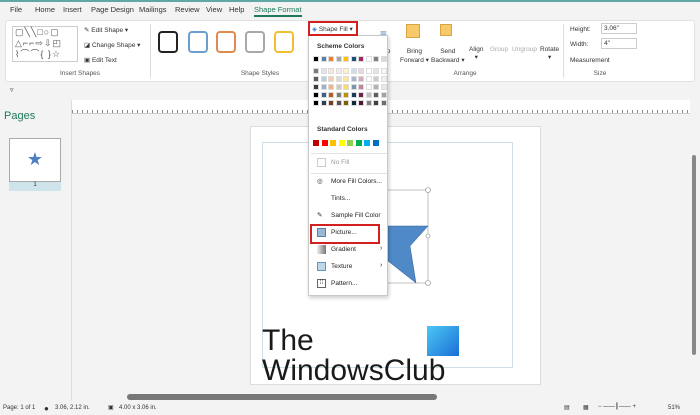 Image resolution: width=700 pixels, height=415 pixels. What do you see at coordinates (100, 60) in the screenshot?
I see `edit-text-button: ▣ Edit Text` at bounding box center [100, 60].